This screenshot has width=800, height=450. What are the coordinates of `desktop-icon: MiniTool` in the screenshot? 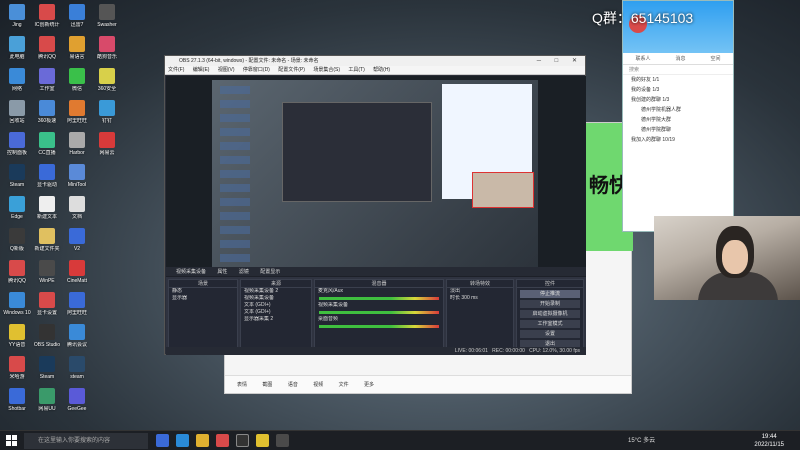 It's located at (77, 176).